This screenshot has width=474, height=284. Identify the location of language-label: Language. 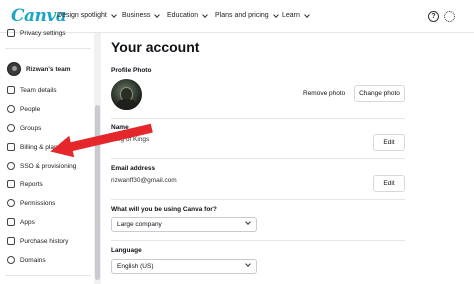
(126, 250).